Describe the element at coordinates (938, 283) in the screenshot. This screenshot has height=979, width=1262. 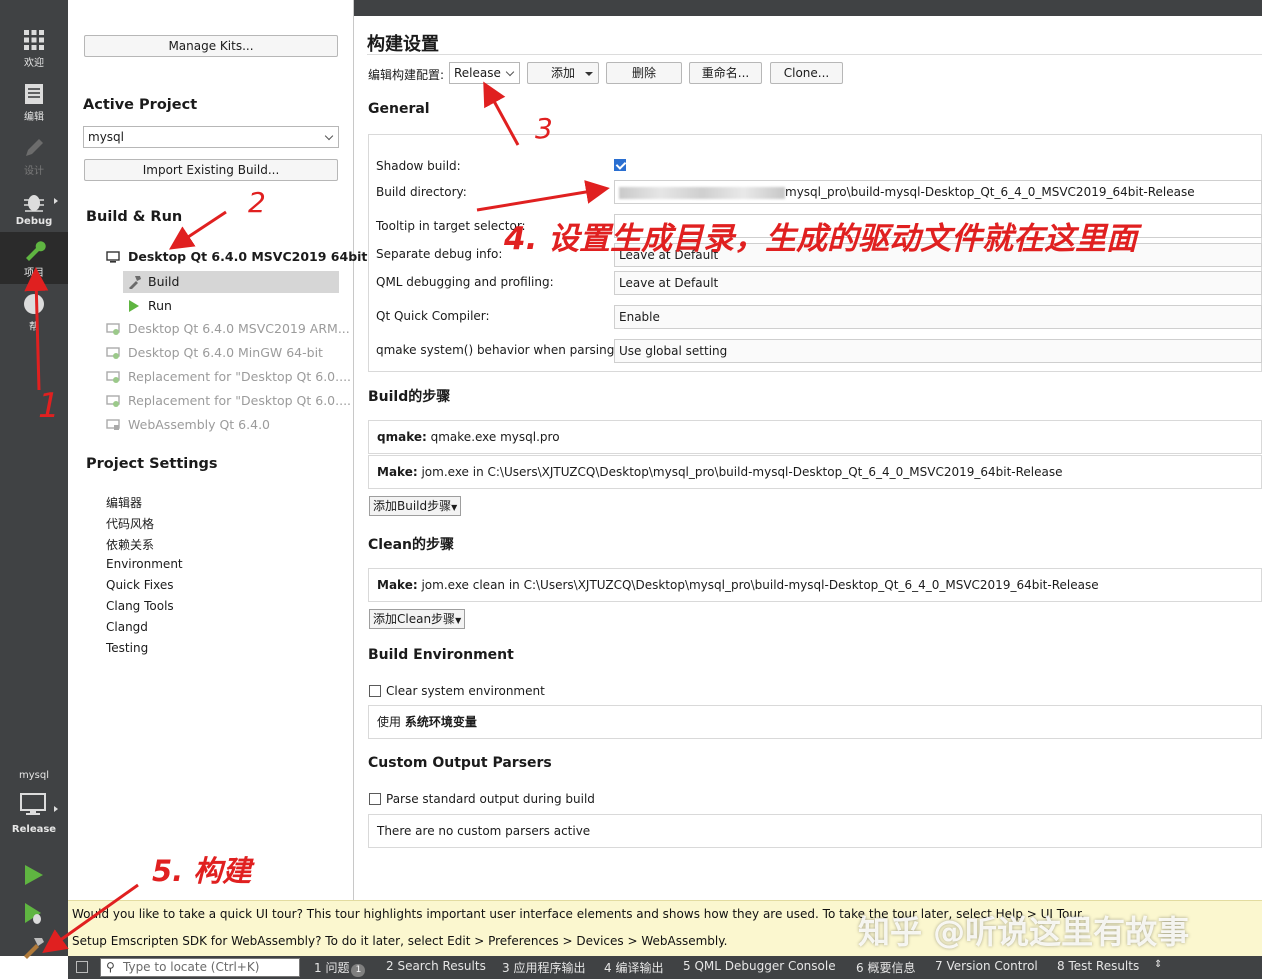
I see `qml-debug-select: Leave at Default` at that location.